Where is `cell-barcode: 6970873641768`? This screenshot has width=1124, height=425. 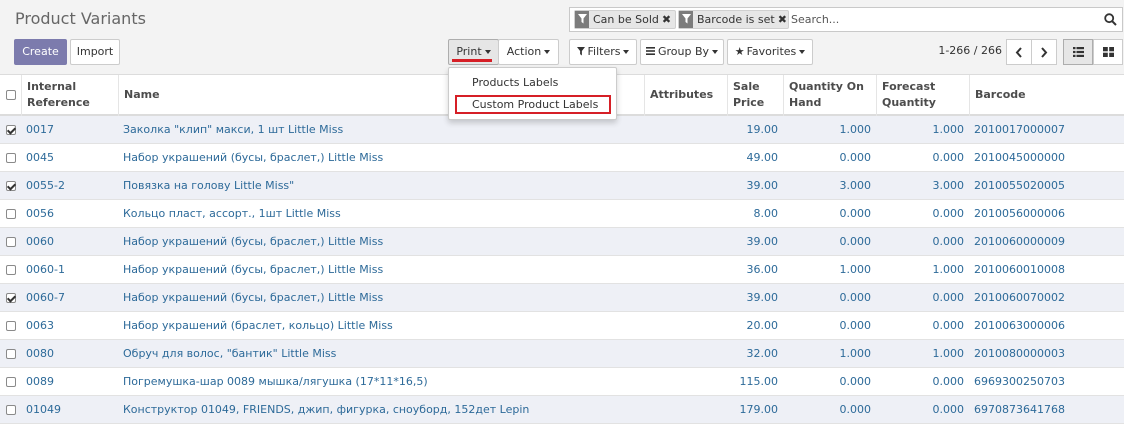
cell-barcode: 6970873641768 is located at coordinates (1019, 409).